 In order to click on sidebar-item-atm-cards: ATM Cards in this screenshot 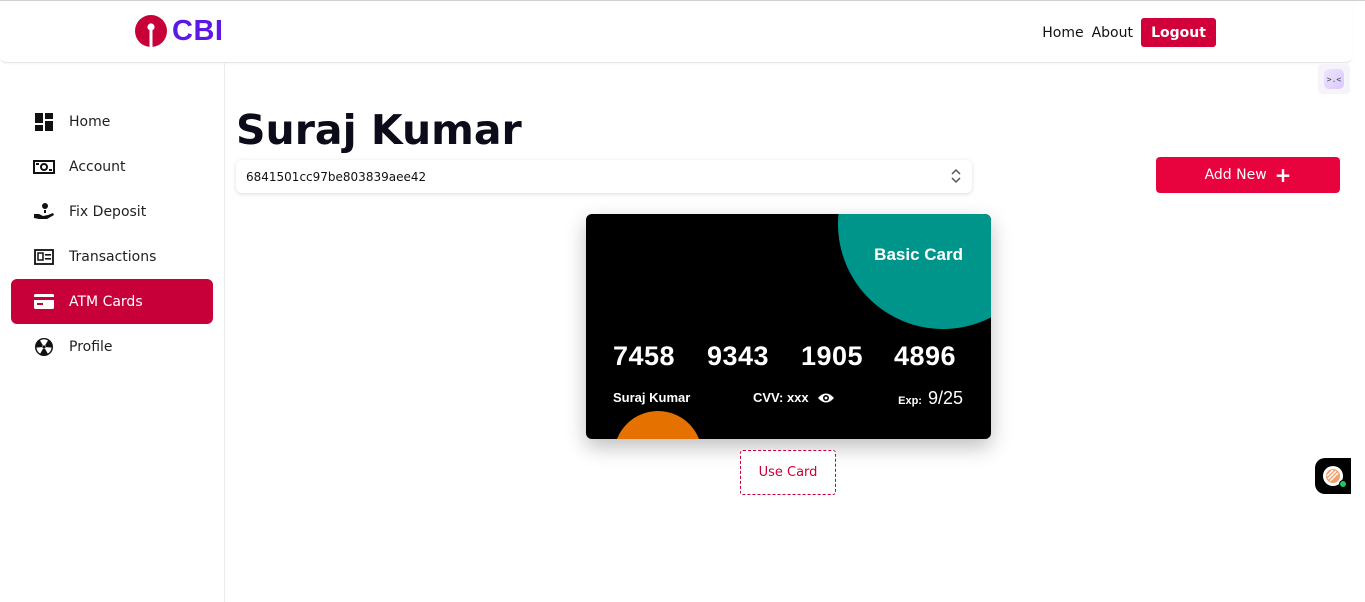, I will do `click(112, 301)`.